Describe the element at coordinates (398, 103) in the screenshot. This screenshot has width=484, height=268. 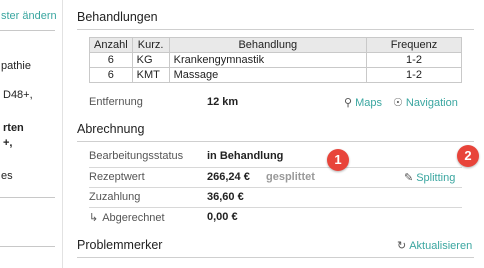
I see `navigation-icon: ☉` at that location.